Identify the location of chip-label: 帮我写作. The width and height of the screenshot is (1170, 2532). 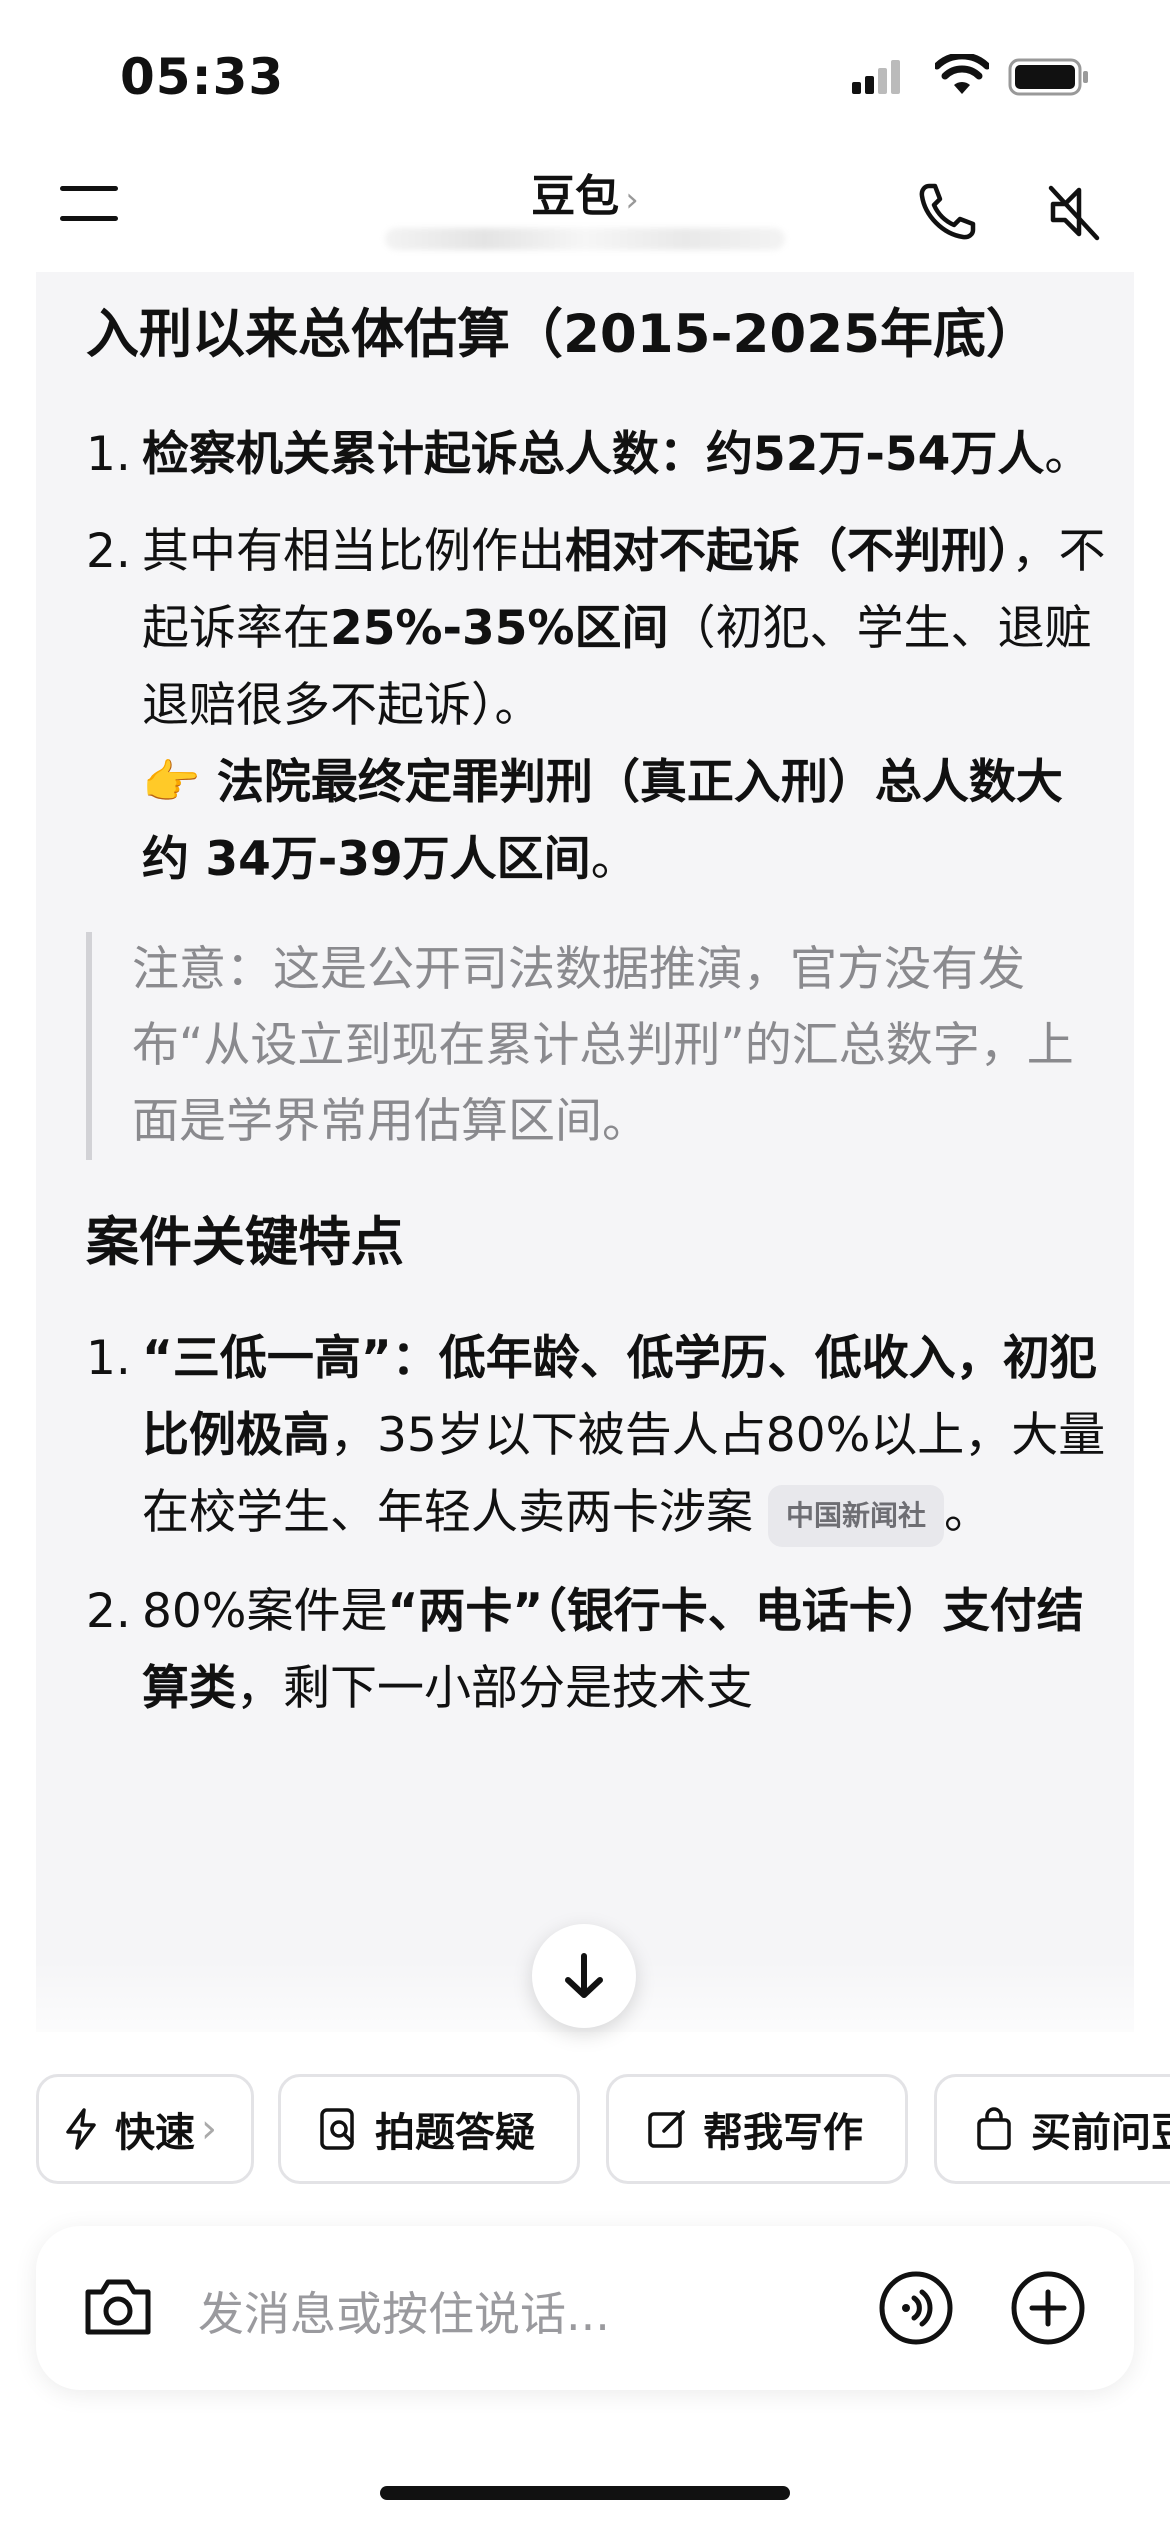
(783, 2133).